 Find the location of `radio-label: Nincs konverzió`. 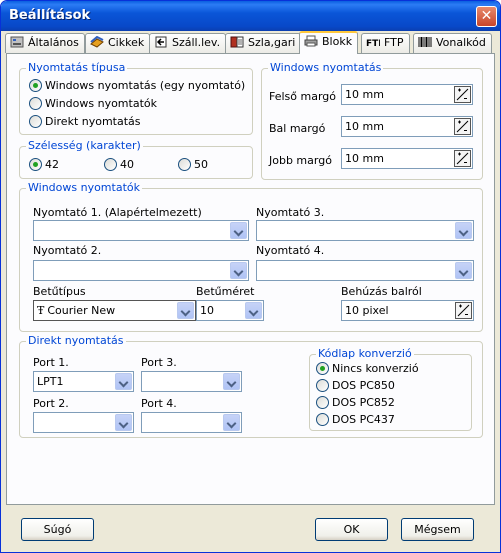

radio-label: Nincs konverzió is located at coordinates (375, 368).